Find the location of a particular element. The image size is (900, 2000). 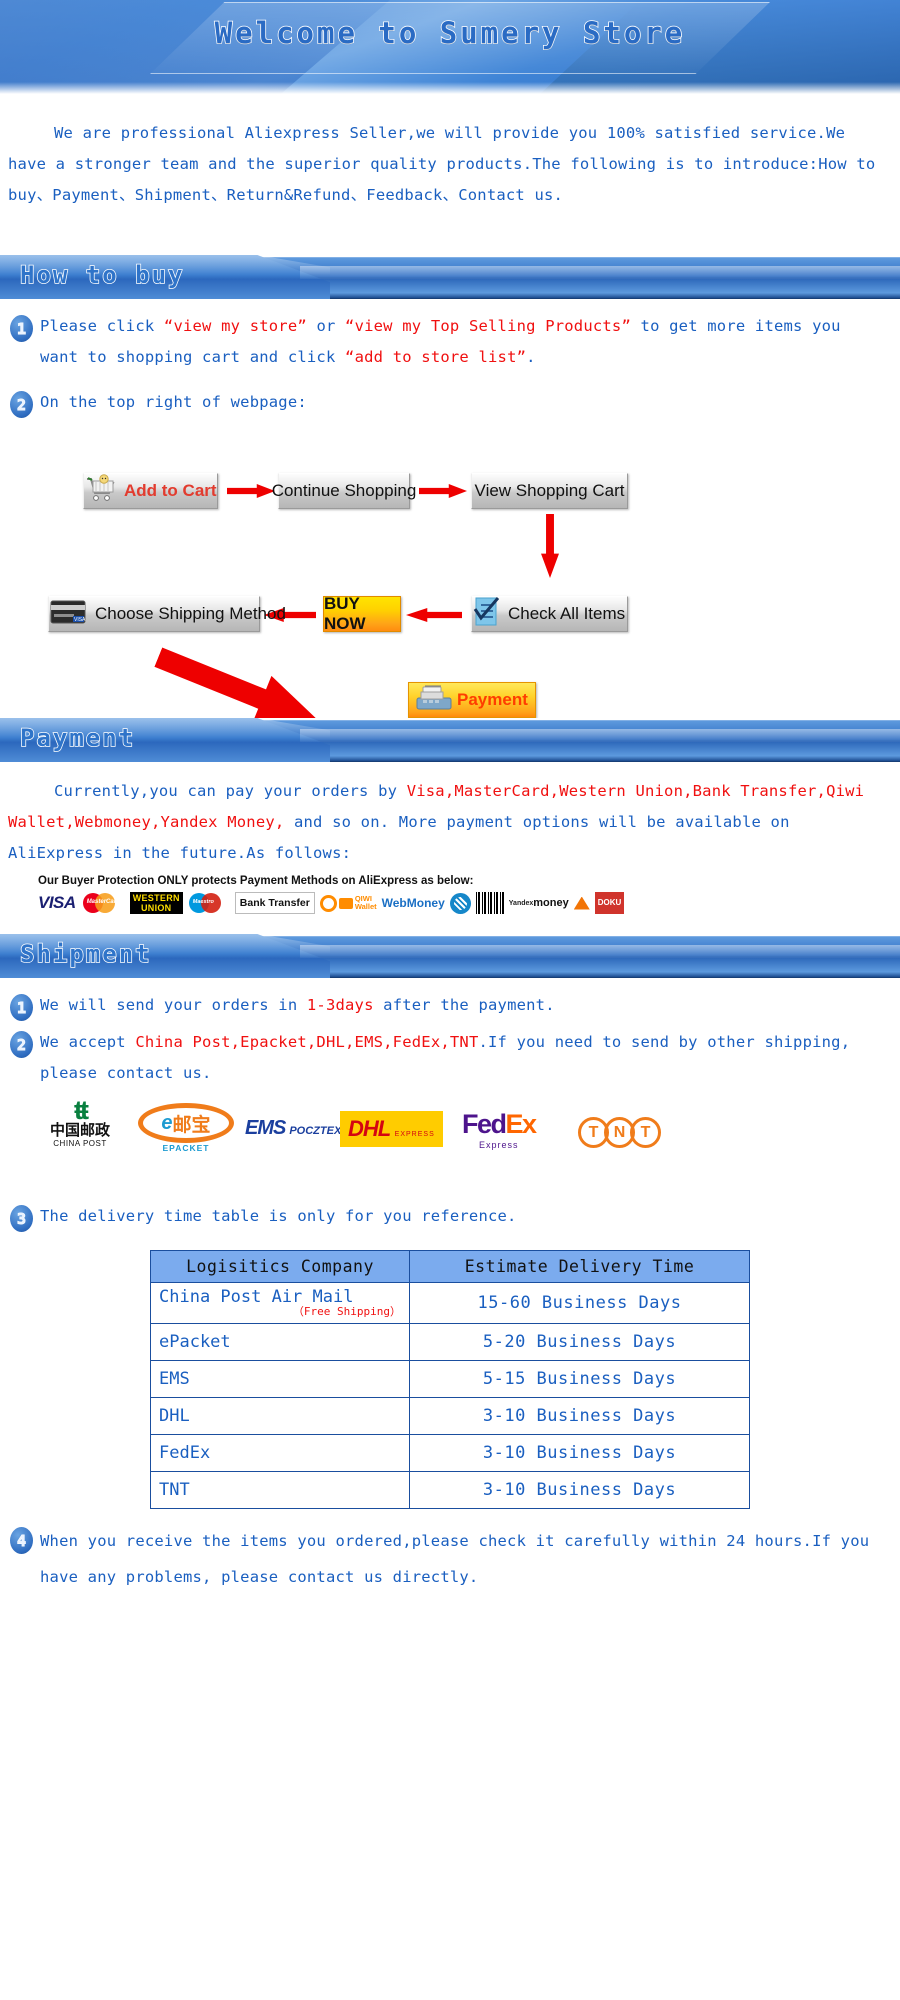

continue-shopping-label: Continue Shopping is located at coordinates (344, 490).